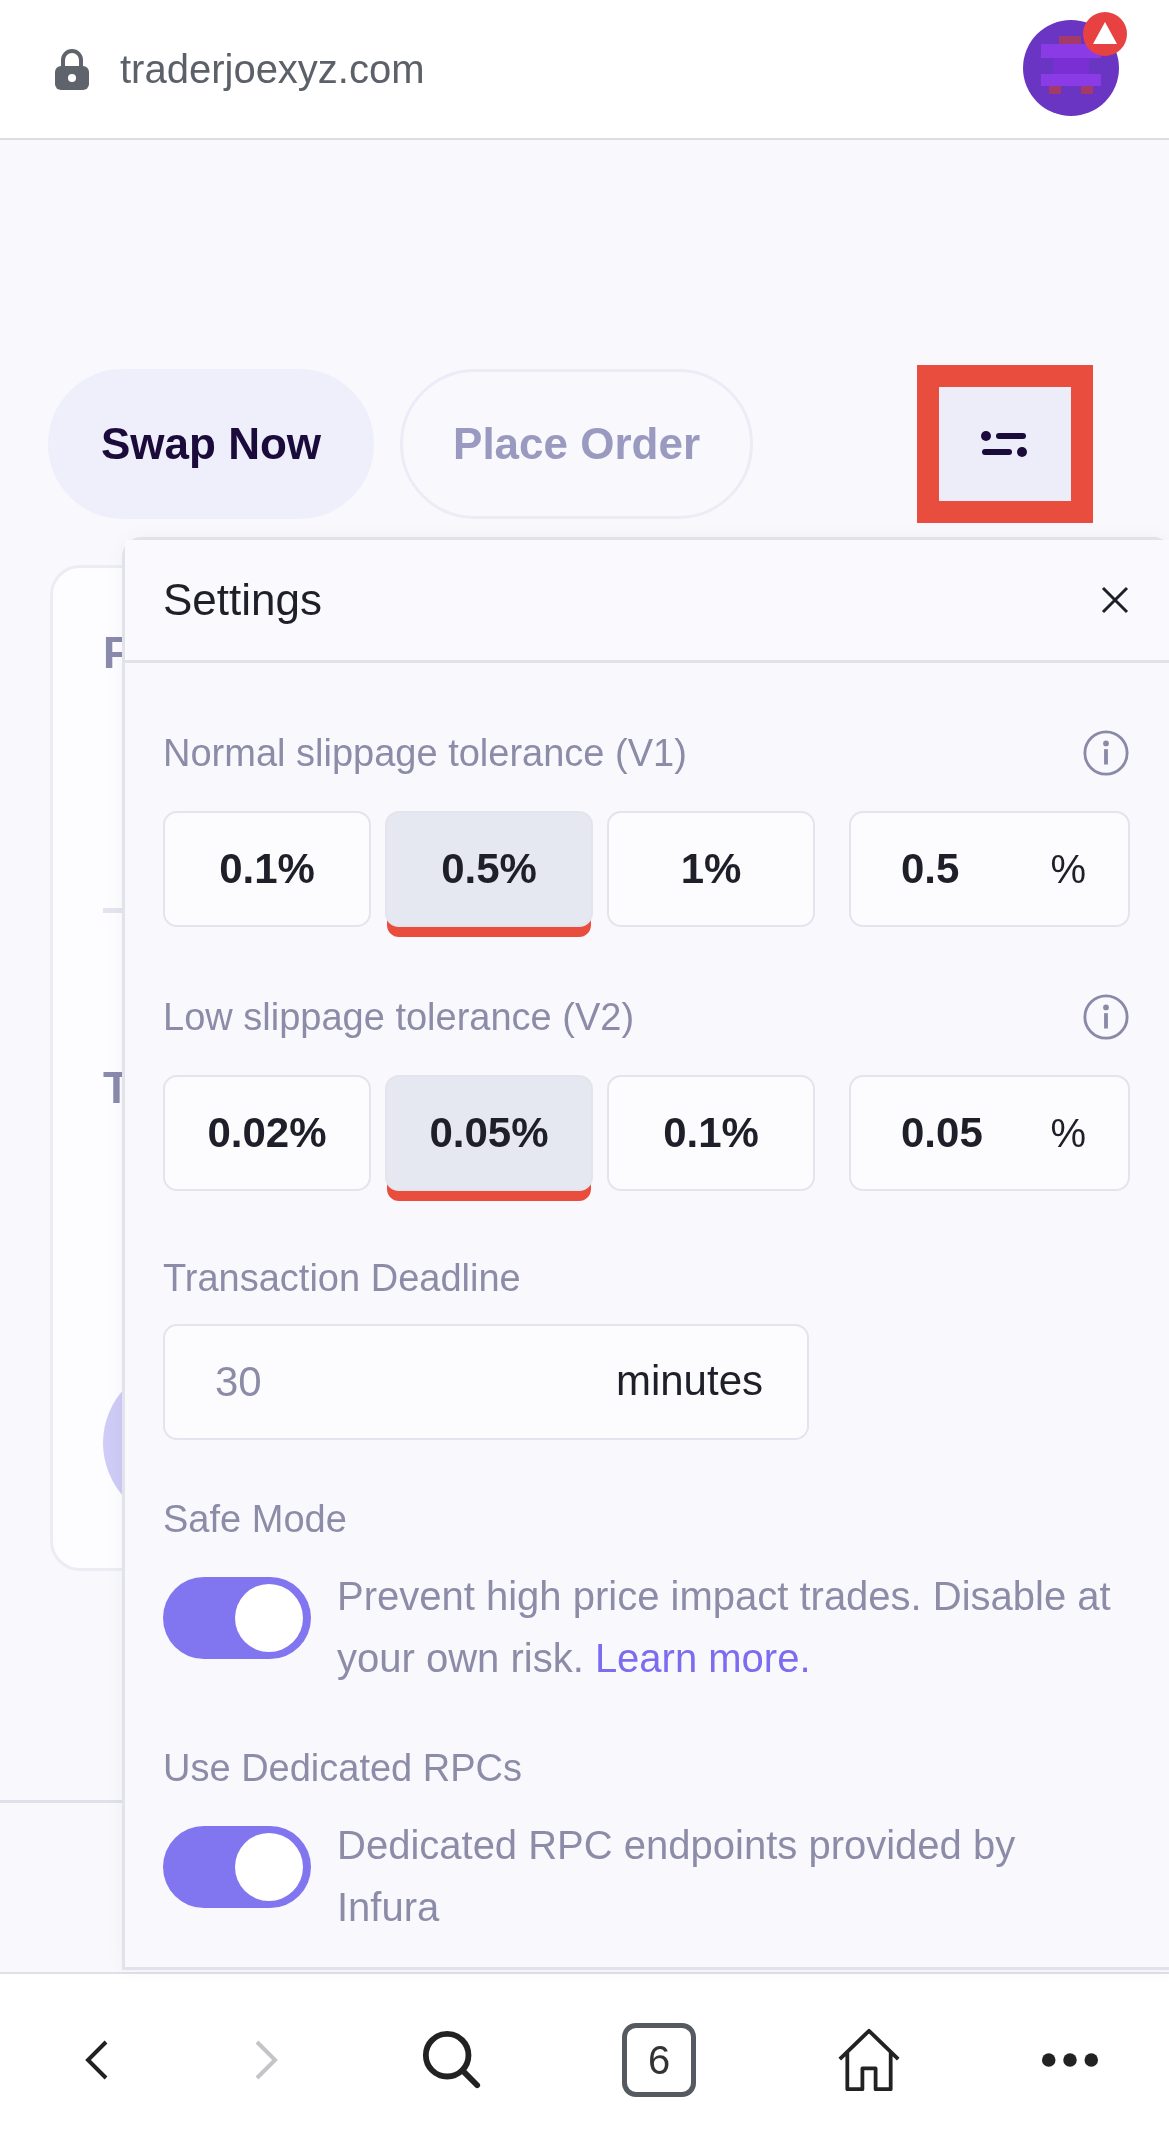  I want to click on settings-button, so click(1005, 444).